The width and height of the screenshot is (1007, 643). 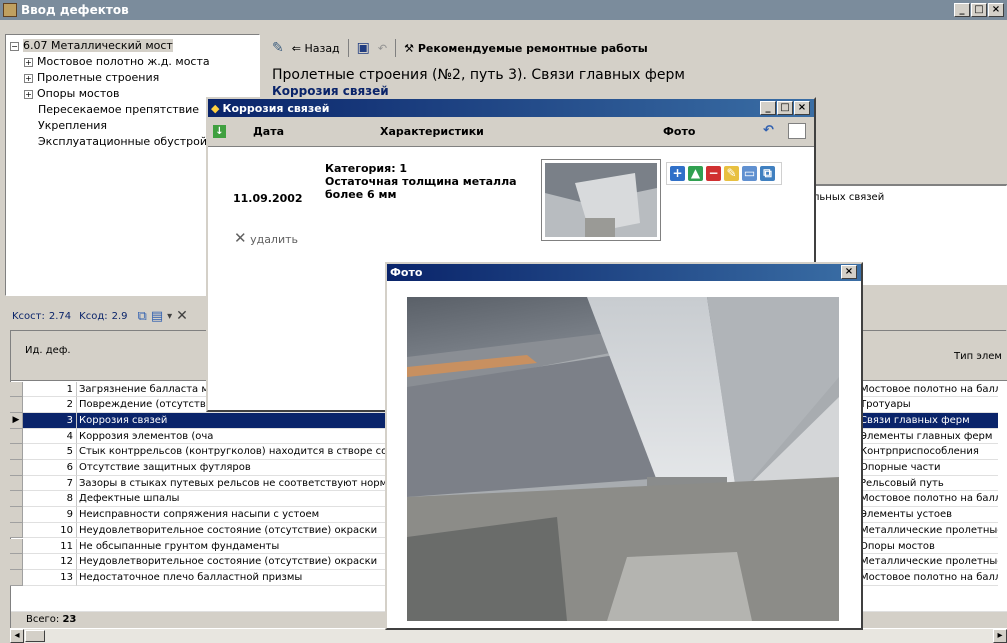 What do you see at coordinates (276, 108) in the screenshot?
I see `corrosion-dialog-title: Коррозия связей` at bounding box center [276, 108].